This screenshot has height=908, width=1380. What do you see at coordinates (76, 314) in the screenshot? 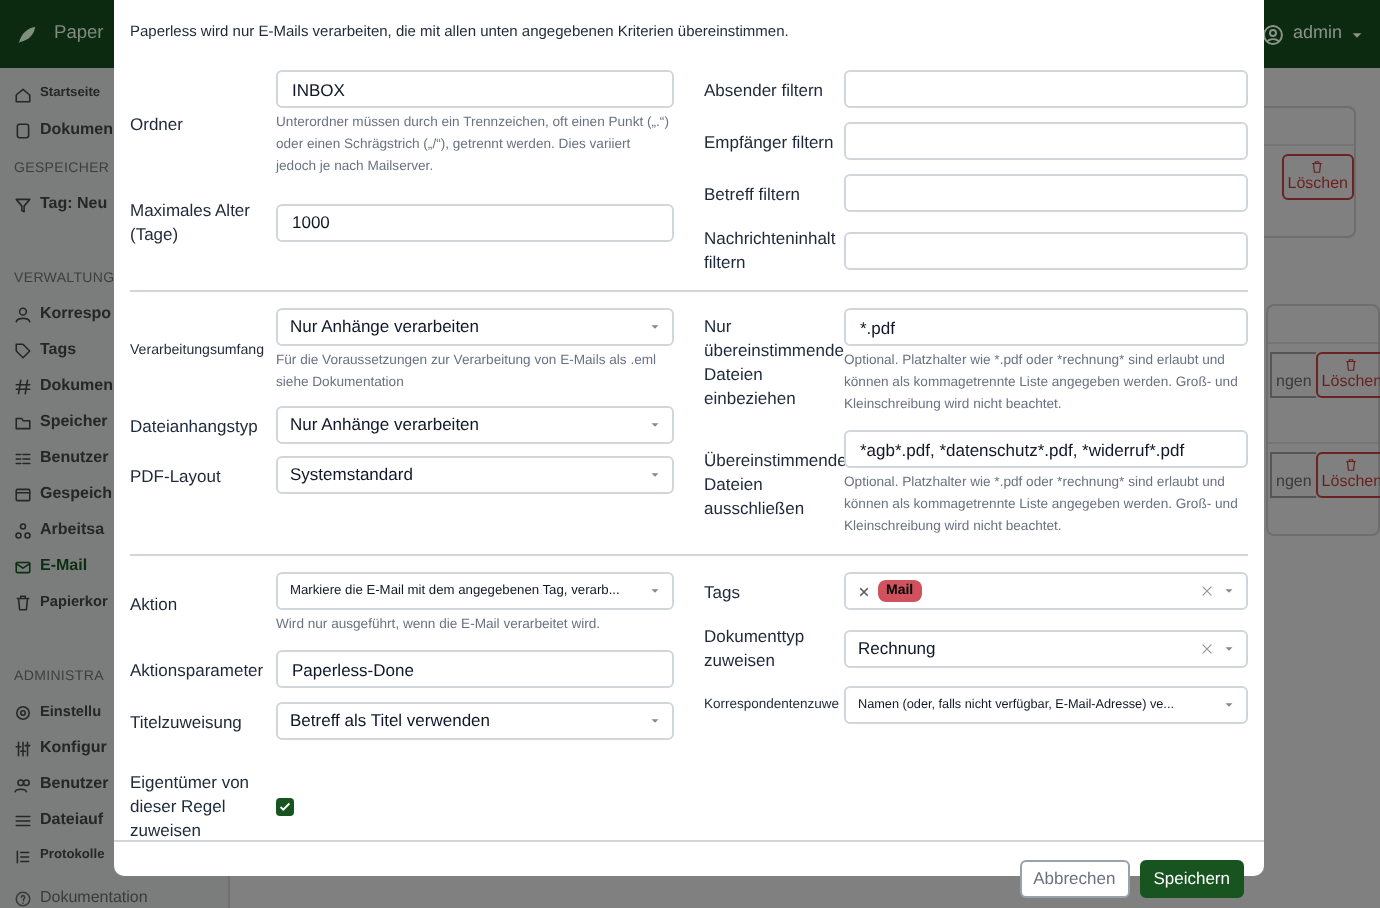
I see `sidebar-item: Korrespo` at bounding box center [76, 314].